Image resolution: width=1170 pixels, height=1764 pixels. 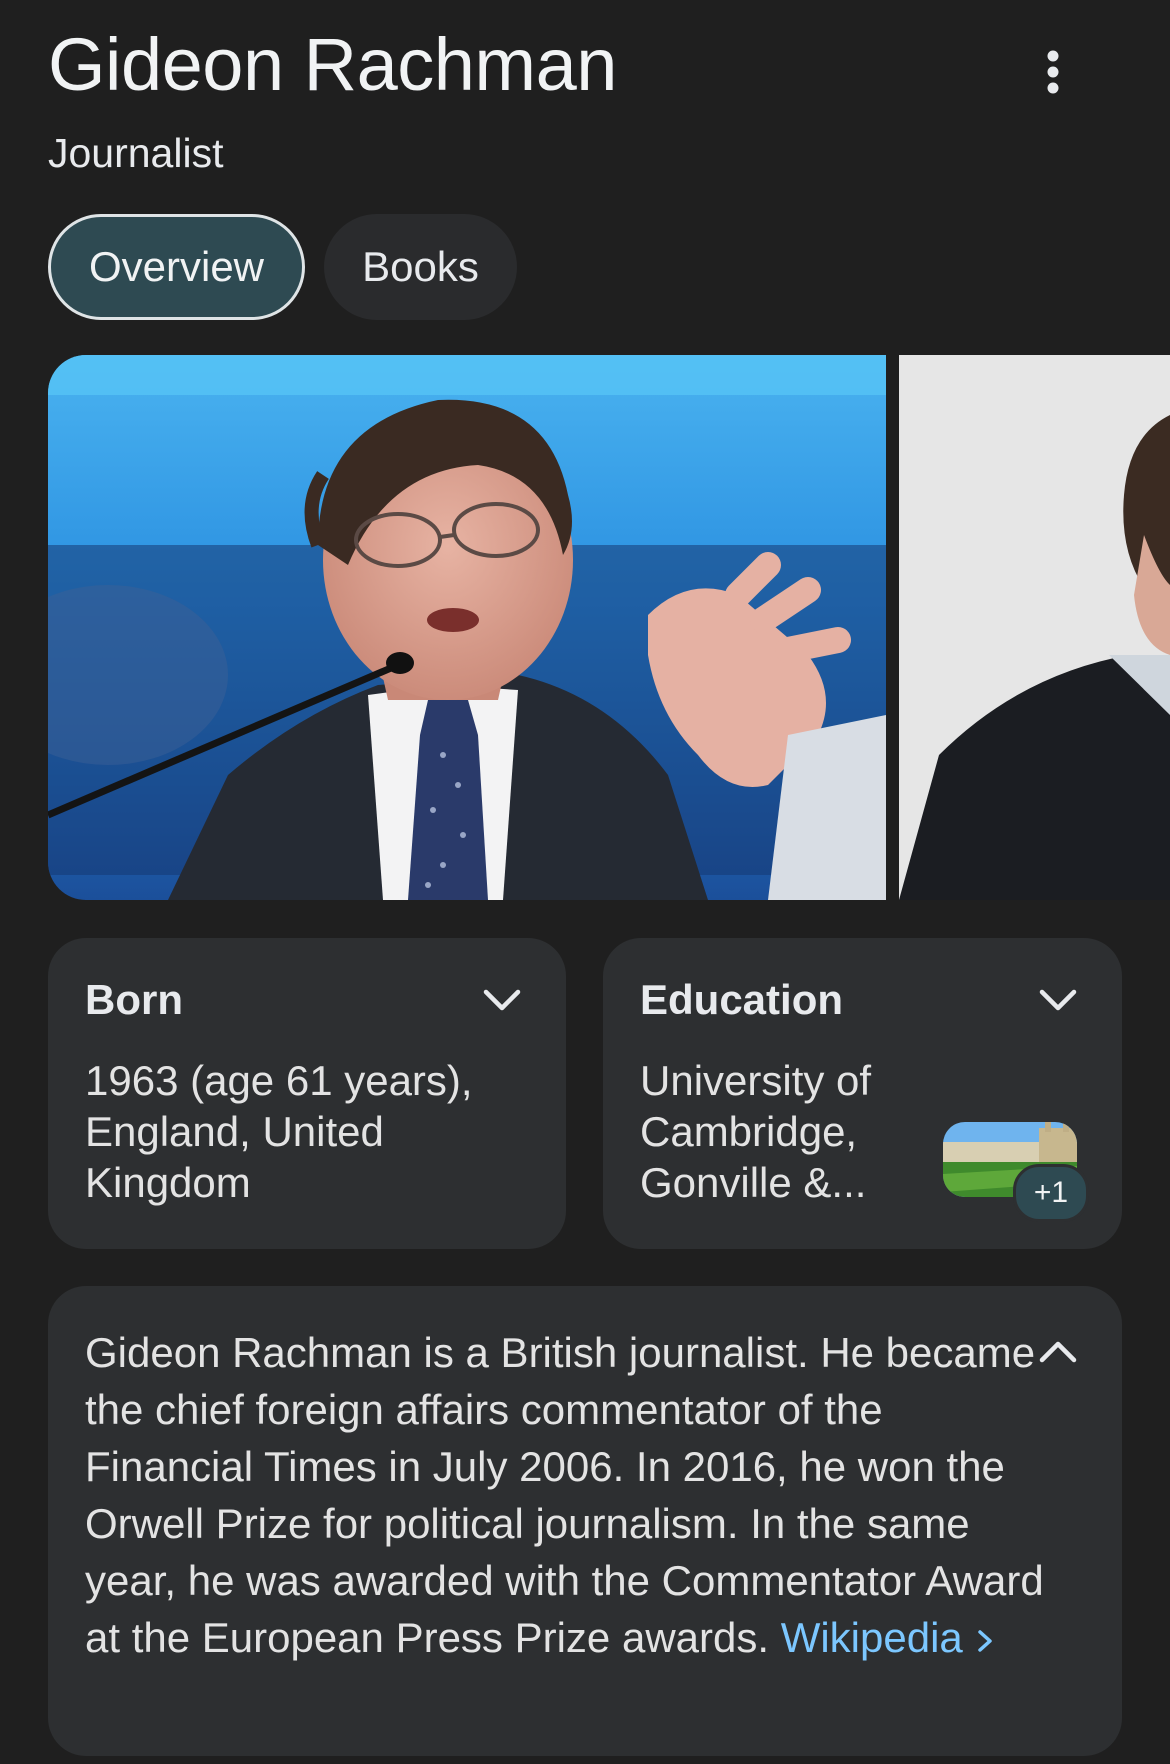 I want to click on tab-overview: Overview, so click(x=176, y=267).